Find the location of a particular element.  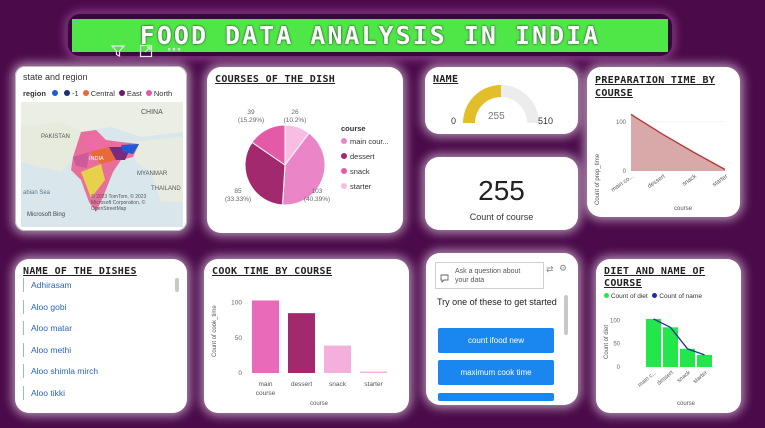

dish-list-item: Aloo methi is located at coordinates (47, 349).